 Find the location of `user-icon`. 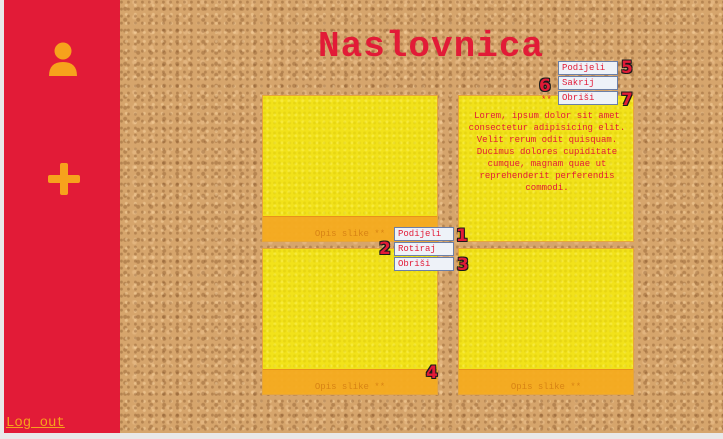

user-icon is located at coordinates (63, 60).